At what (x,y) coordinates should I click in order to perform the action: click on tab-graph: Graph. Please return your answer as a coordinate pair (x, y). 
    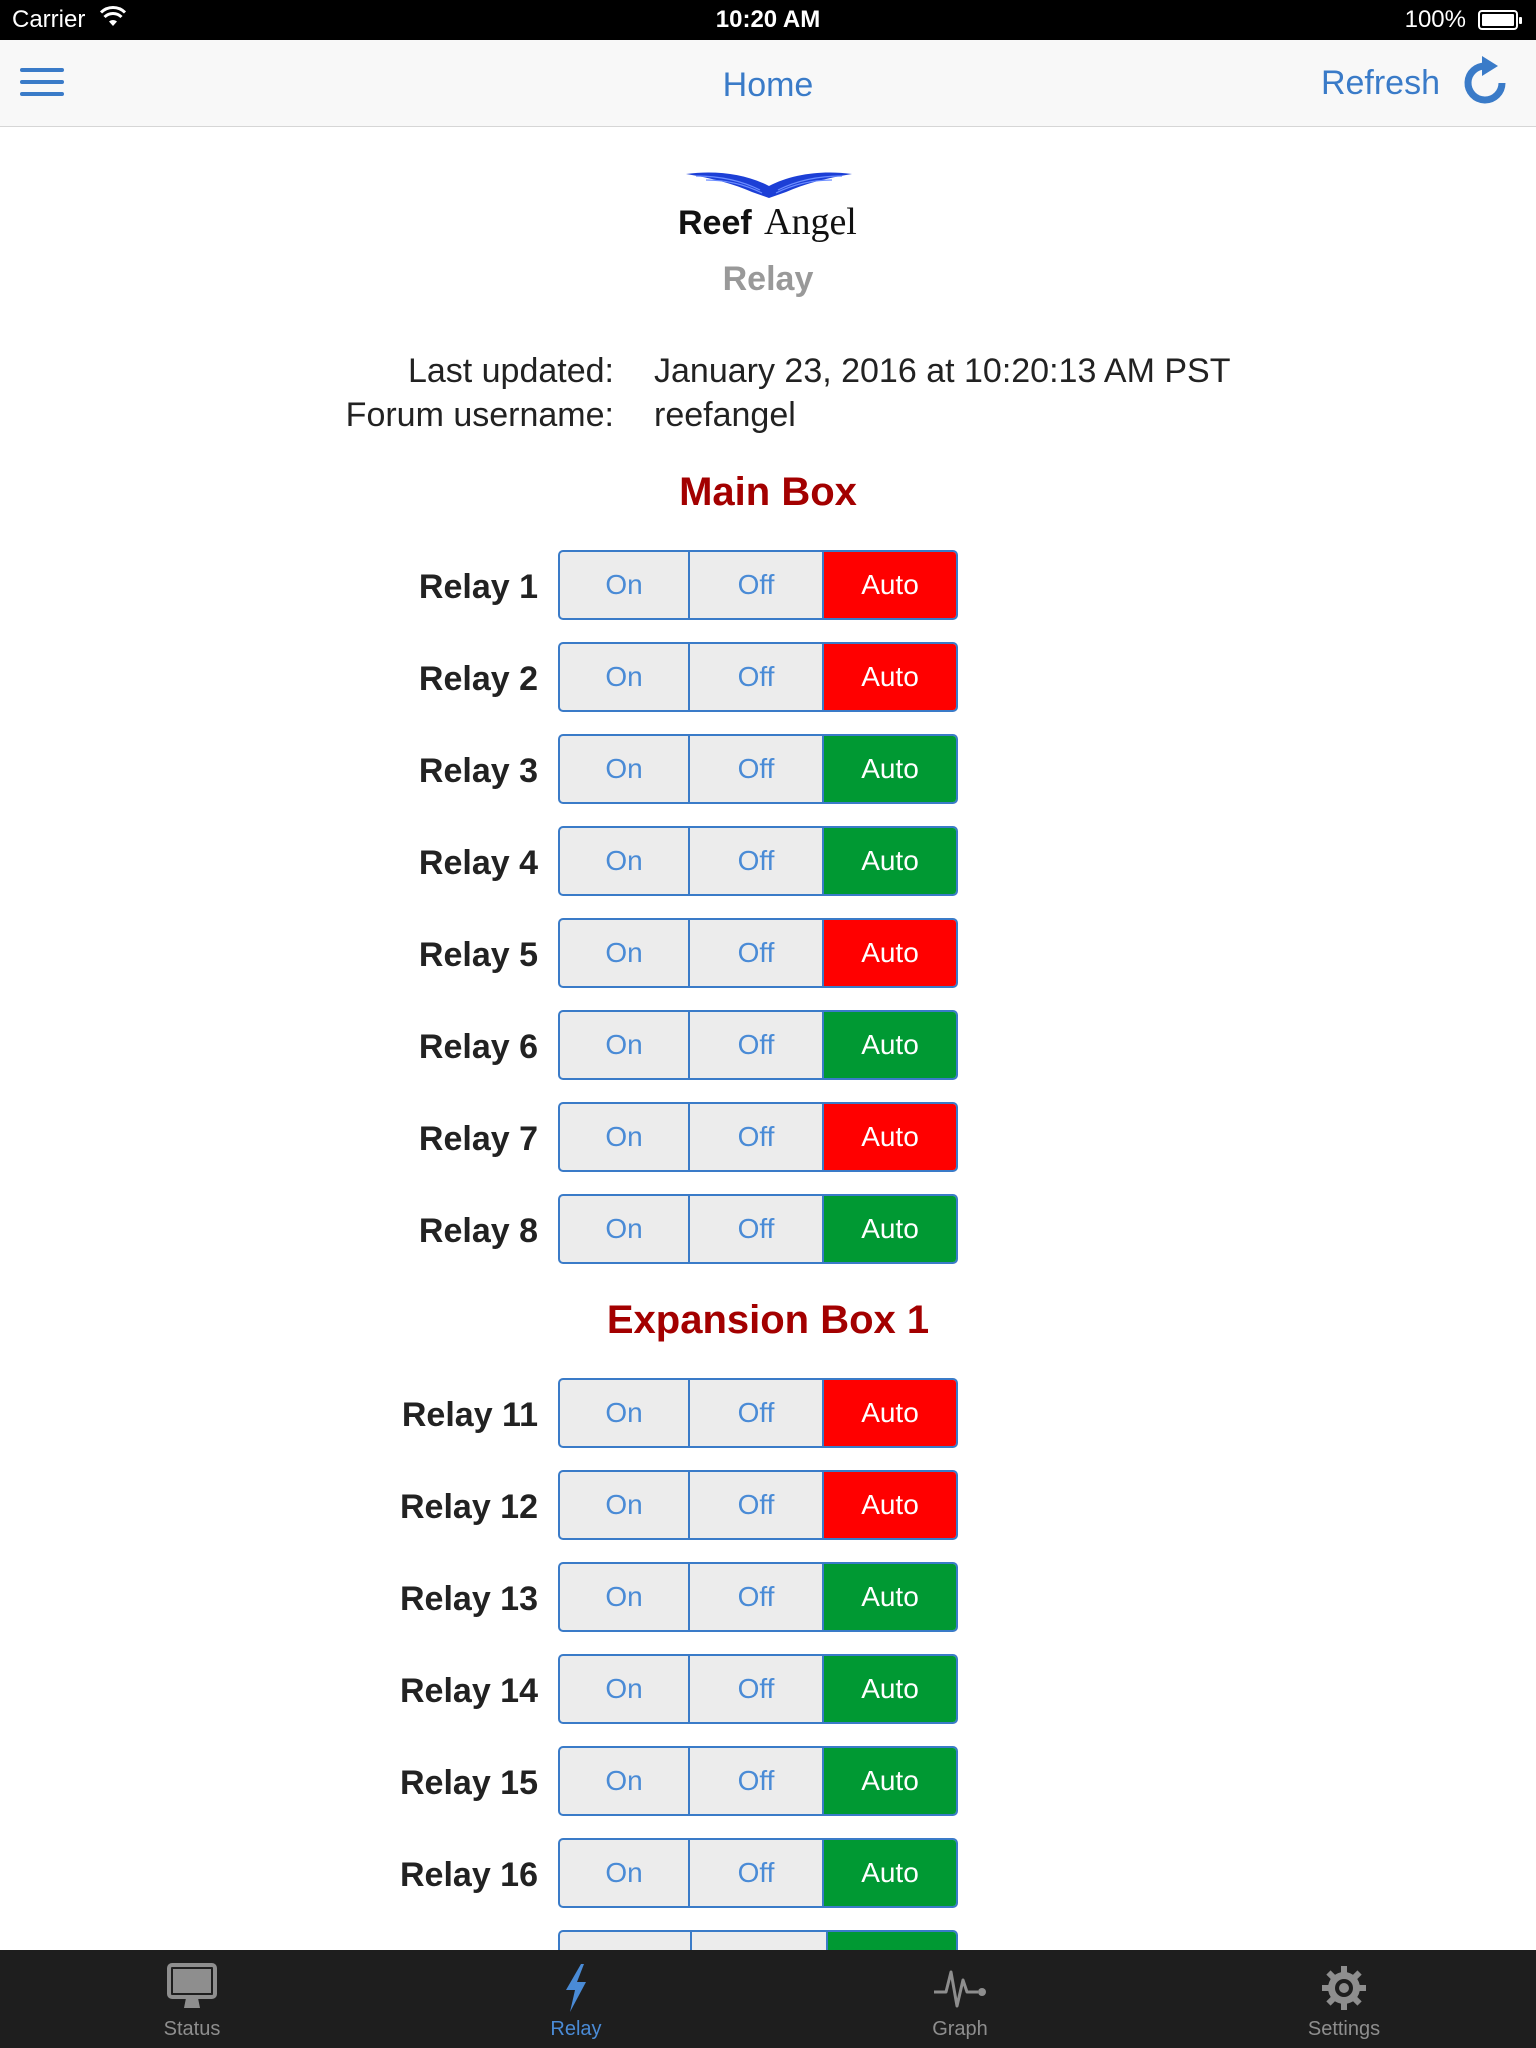
    Looking at the image, I should click on (960, 1999).